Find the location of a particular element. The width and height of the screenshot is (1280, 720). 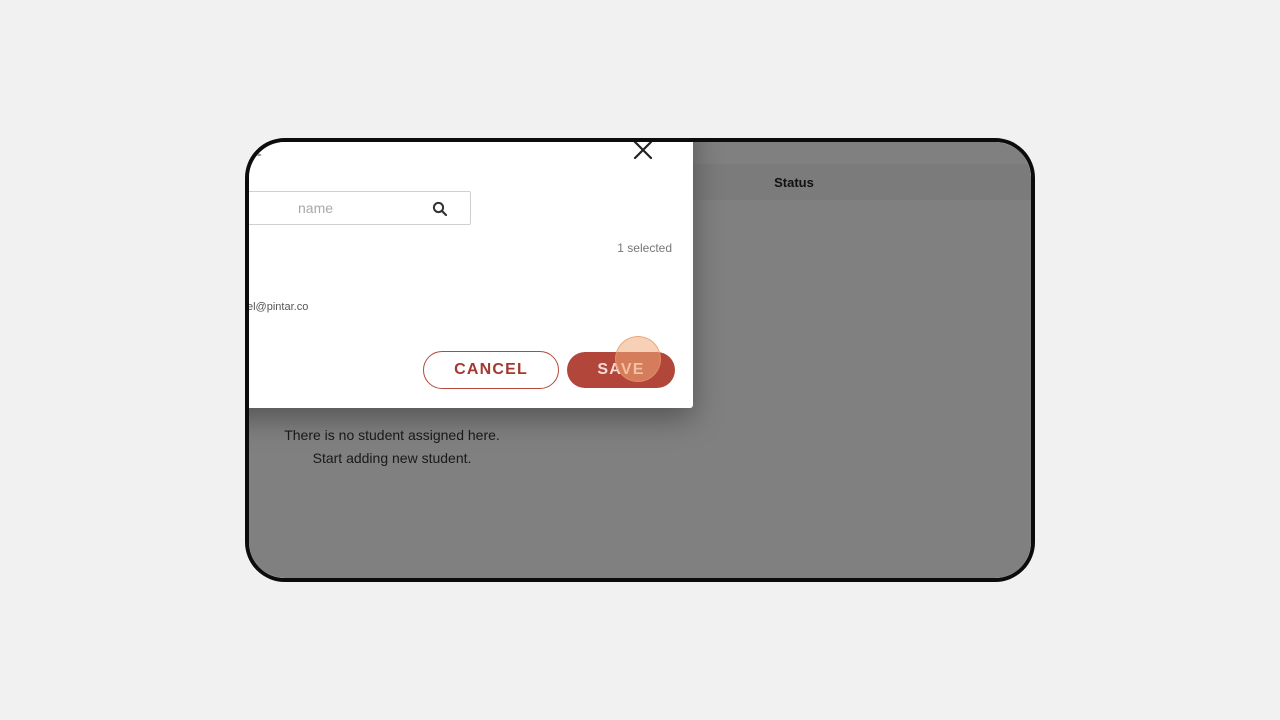

student-email: el@pintar.co is located at coordinates (278, 307).